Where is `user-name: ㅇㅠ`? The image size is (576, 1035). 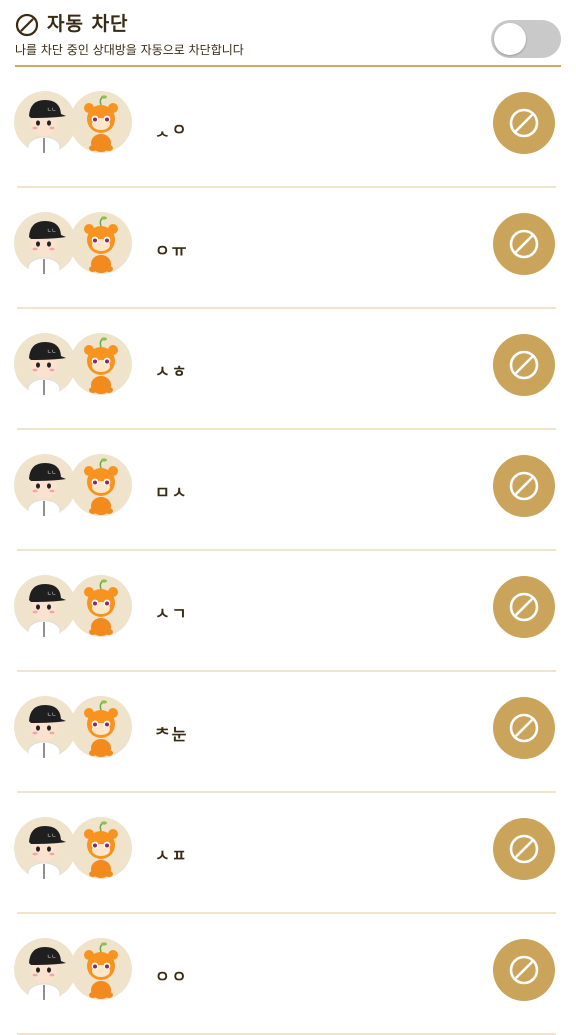 user-name: ㅇㅠ is located at coordinates (172, 250).